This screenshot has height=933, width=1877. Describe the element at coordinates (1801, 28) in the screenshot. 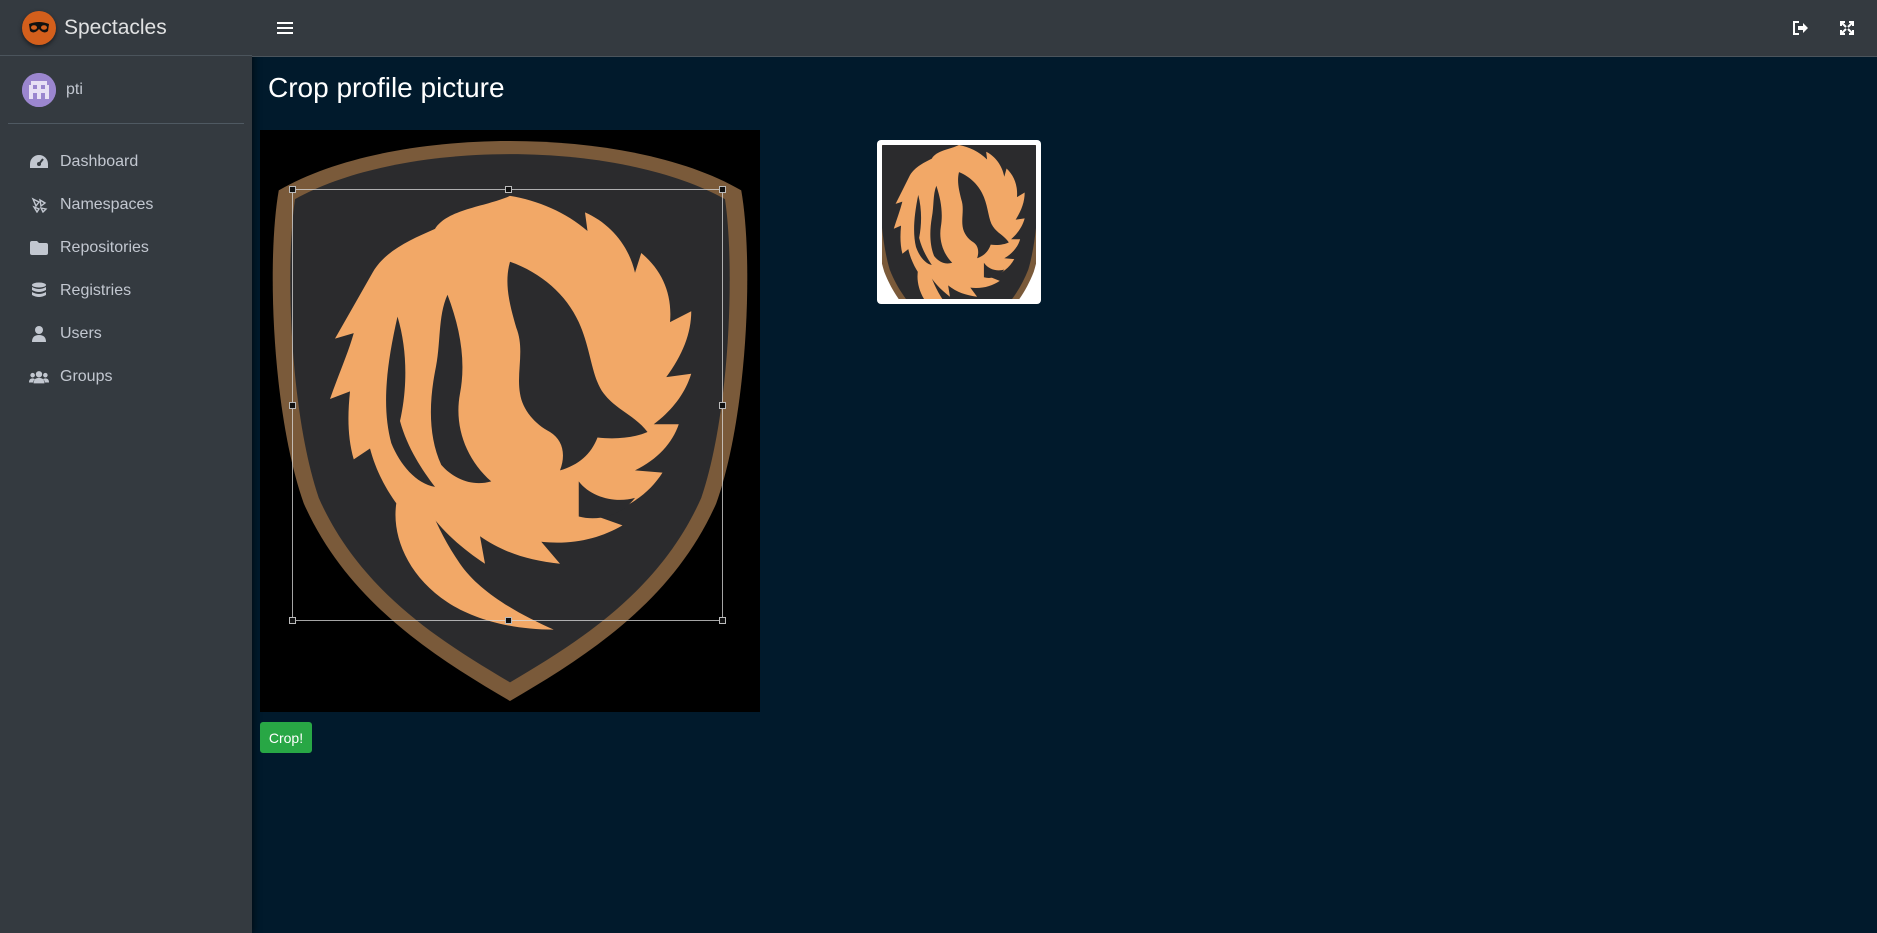

I see `logout-icon` at that location.